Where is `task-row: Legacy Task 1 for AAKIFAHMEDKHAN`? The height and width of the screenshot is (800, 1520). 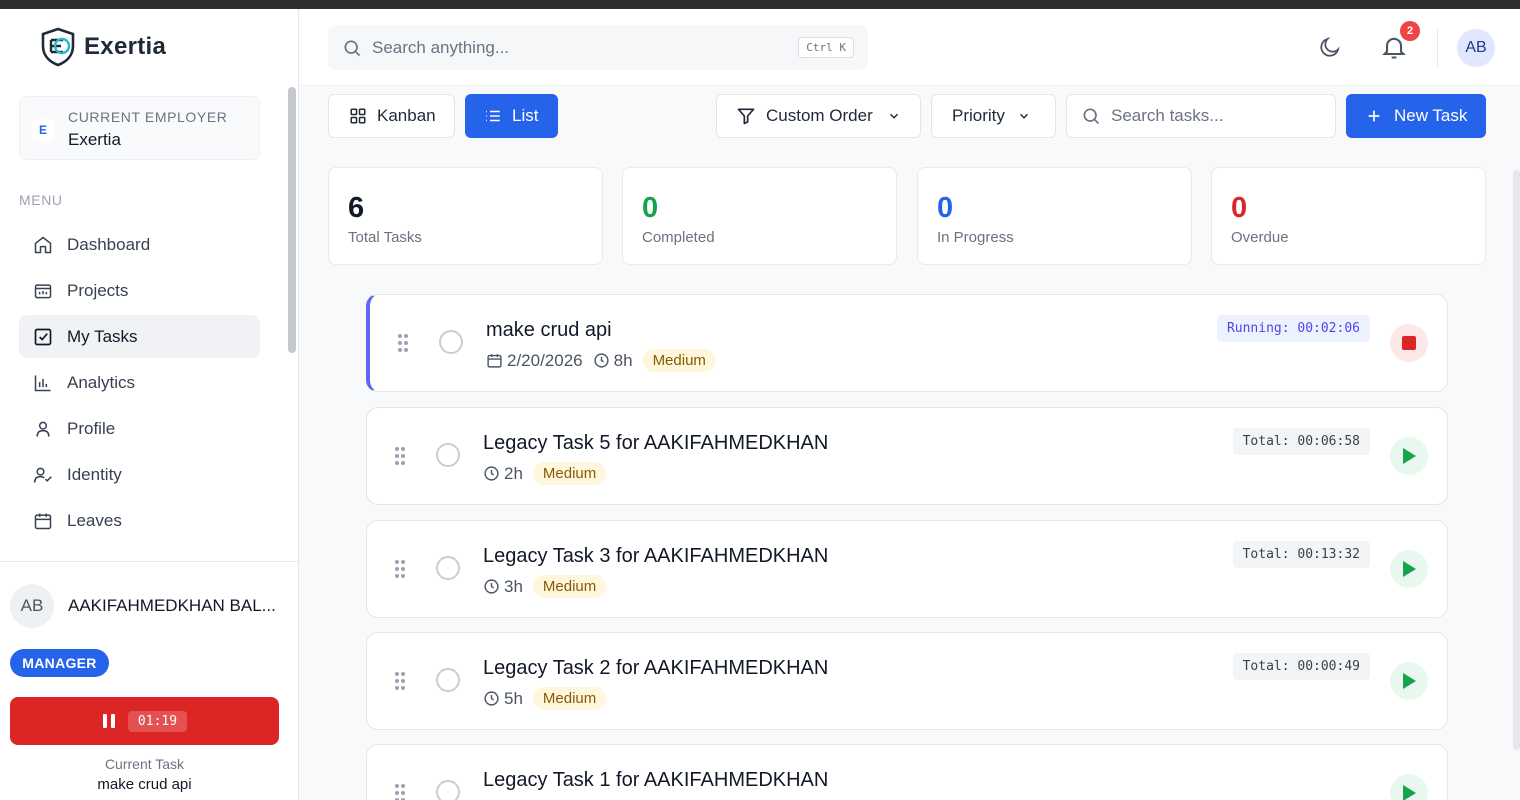
task-row: Legacy Task 1 for AAKIFAHMEDKHAN is located at coordinates (907, 772).